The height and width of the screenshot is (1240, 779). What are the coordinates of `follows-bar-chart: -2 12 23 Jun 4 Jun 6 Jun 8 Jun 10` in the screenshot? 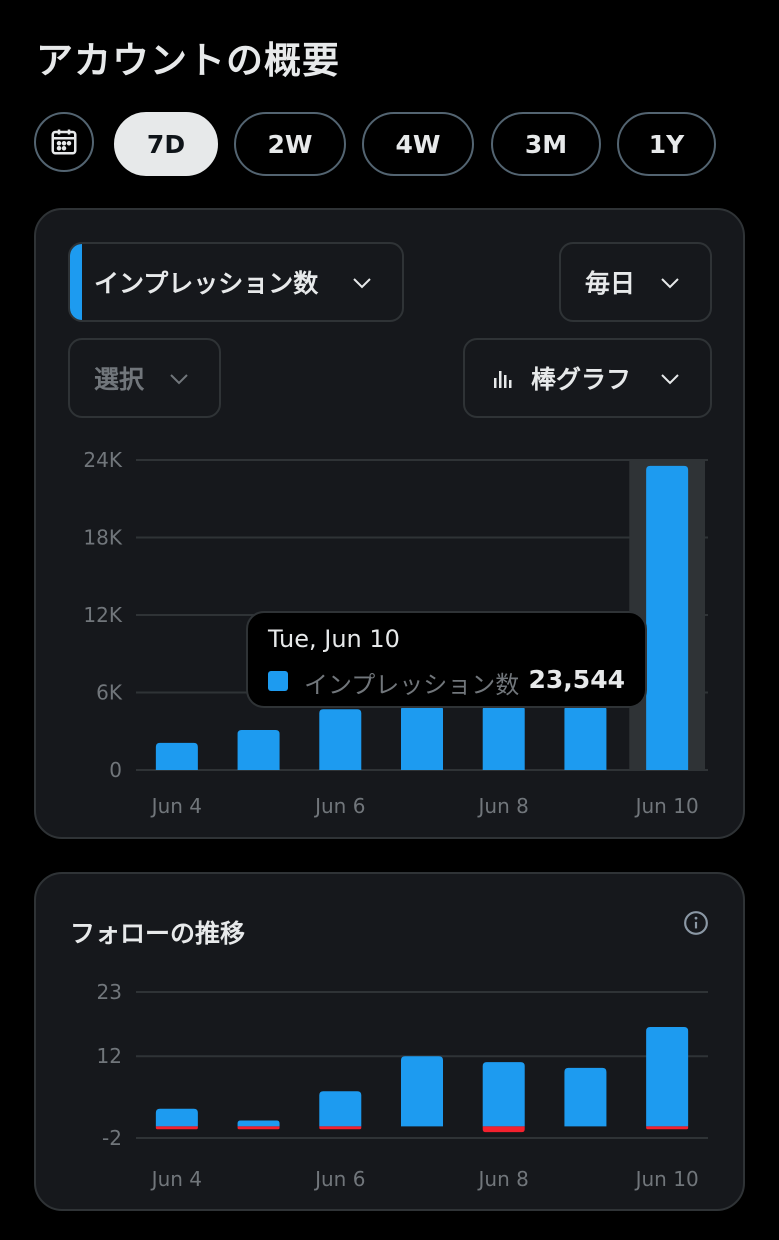 It's located at (402, 1085).